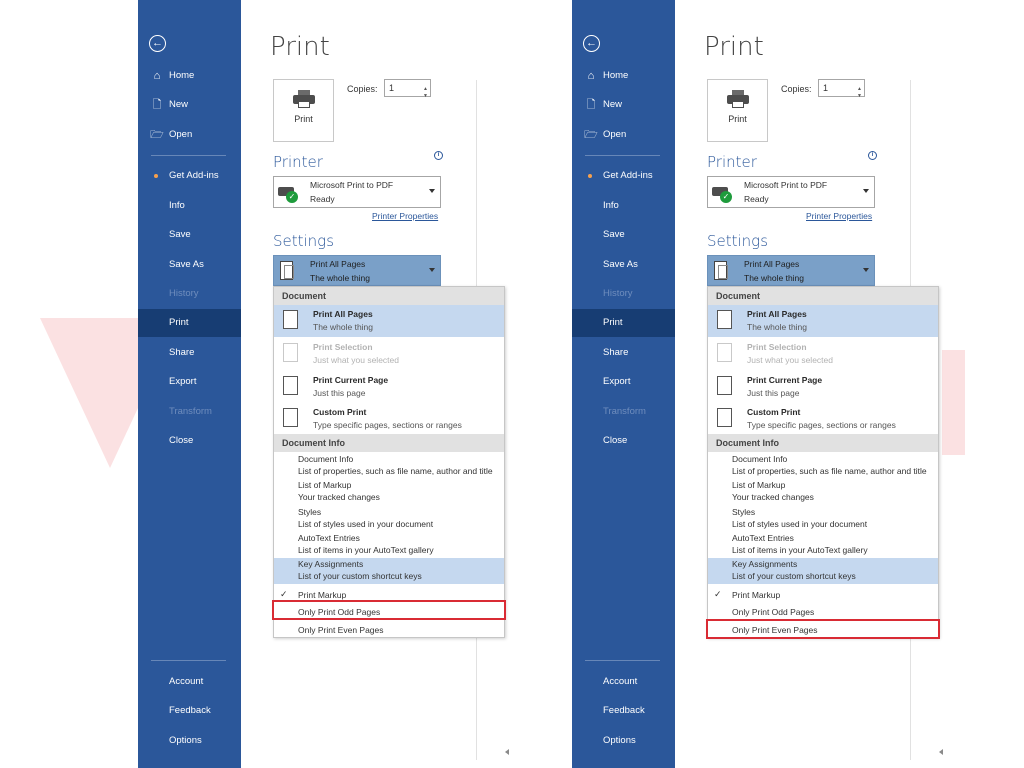  I want to click on current-page-icon, so click(290, 385).